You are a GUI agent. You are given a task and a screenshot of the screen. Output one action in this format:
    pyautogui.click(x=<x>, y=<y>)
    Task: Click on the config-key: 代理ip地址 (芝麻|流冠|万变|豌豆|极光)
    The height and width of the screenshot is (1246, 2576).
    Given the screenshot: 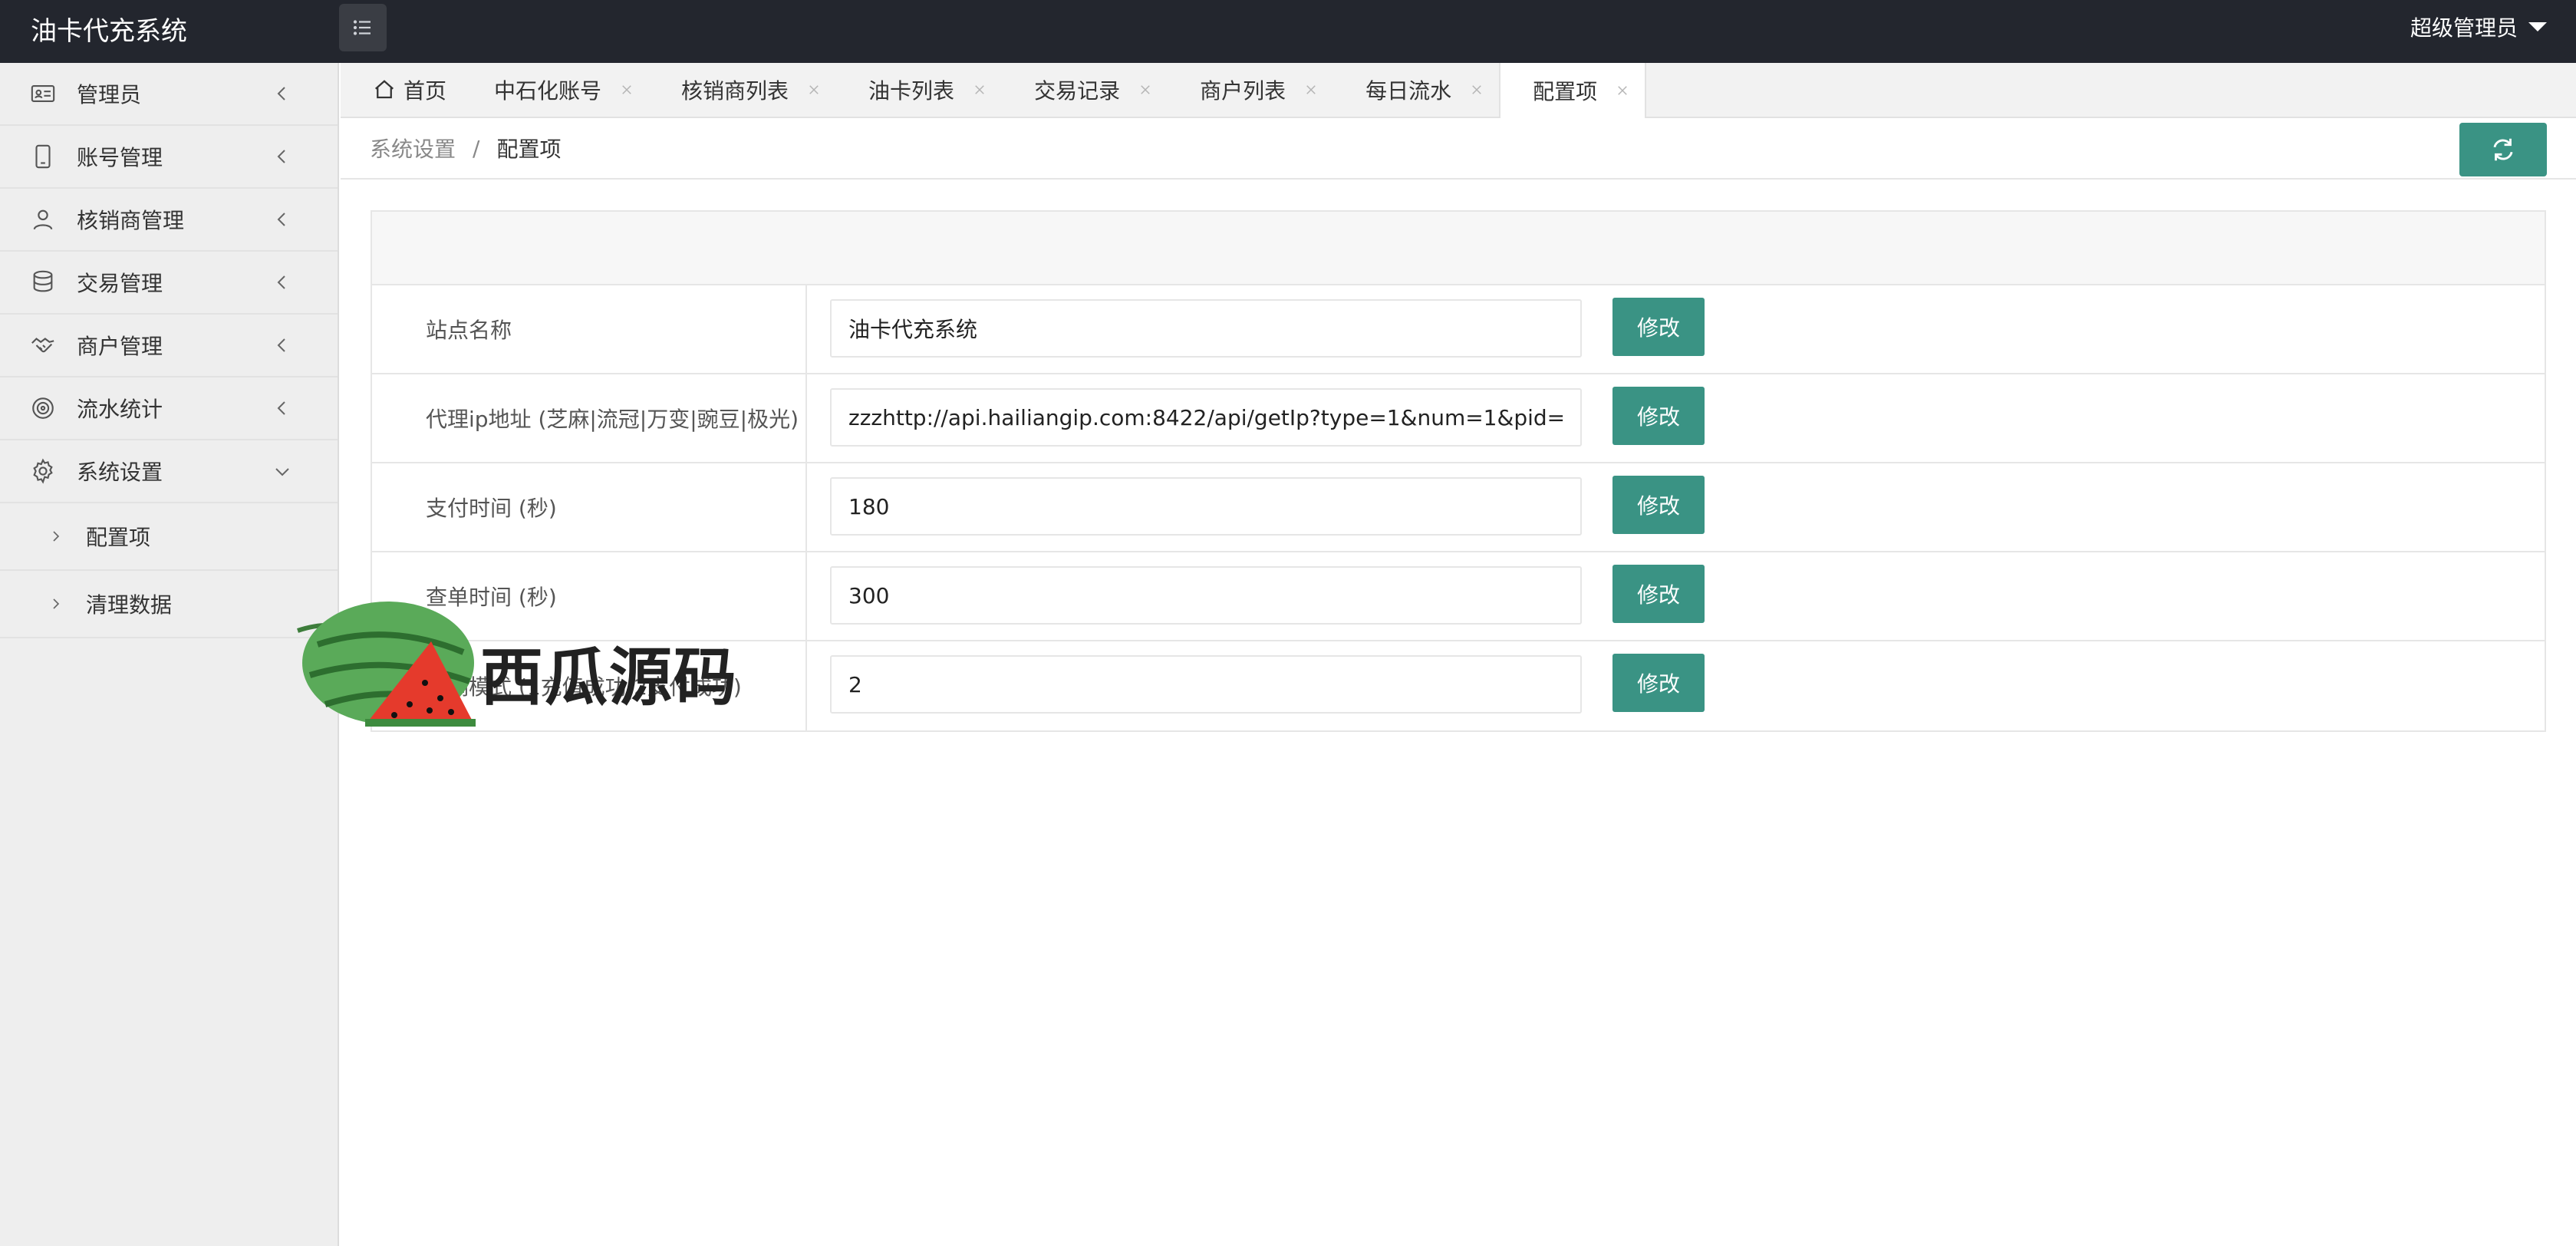 What is the action you would take?
    pyautogui.click(x=589, y=418)
    